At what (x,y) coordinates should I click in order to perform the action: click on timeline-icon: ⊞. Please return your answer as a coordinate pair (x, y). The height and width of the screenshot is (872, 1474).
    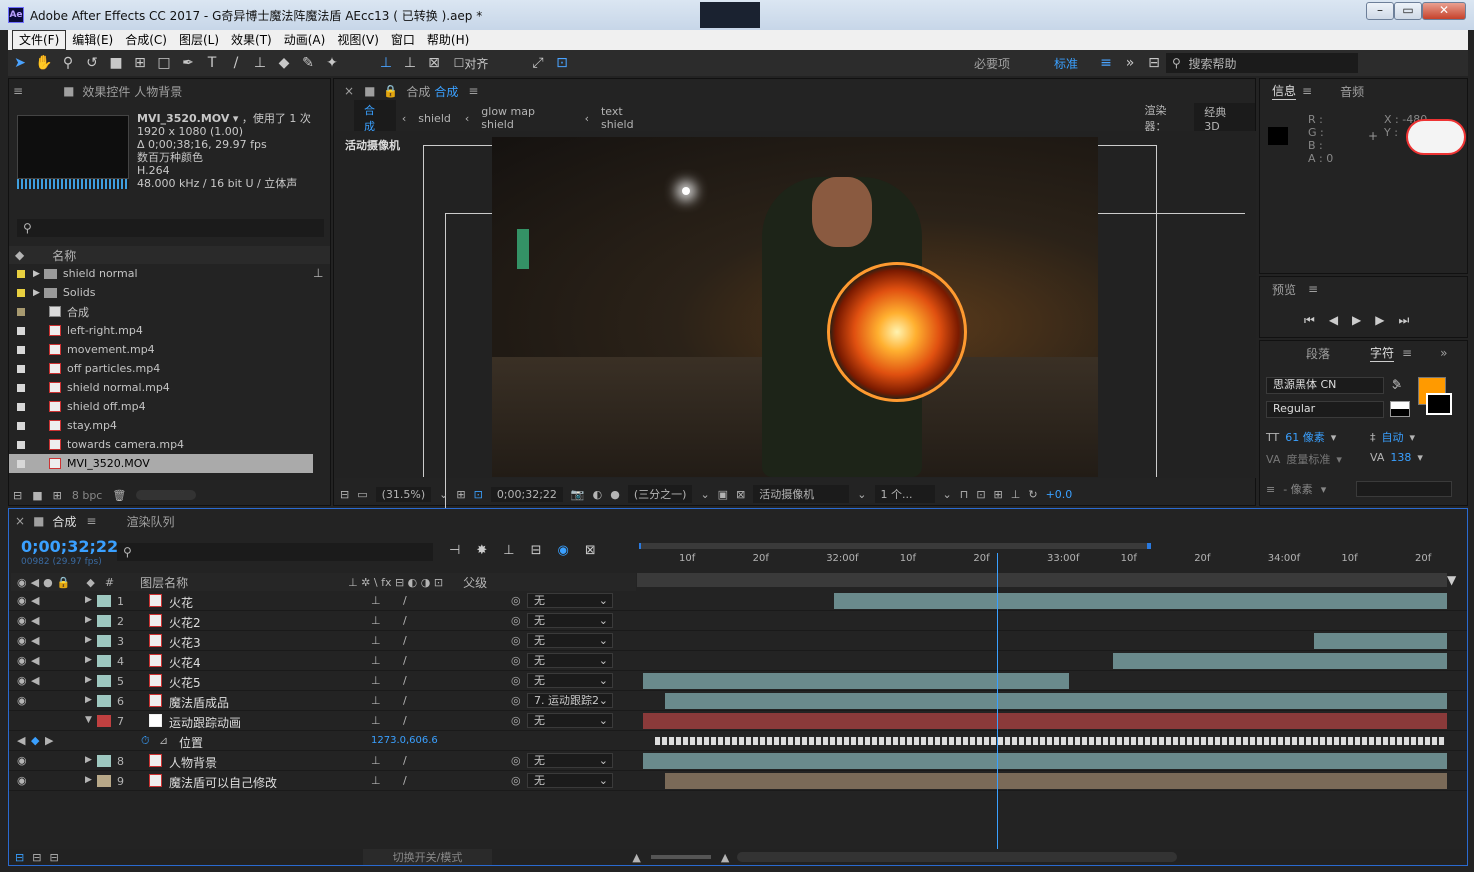
    Looking at the image, I should click on (998, 494).